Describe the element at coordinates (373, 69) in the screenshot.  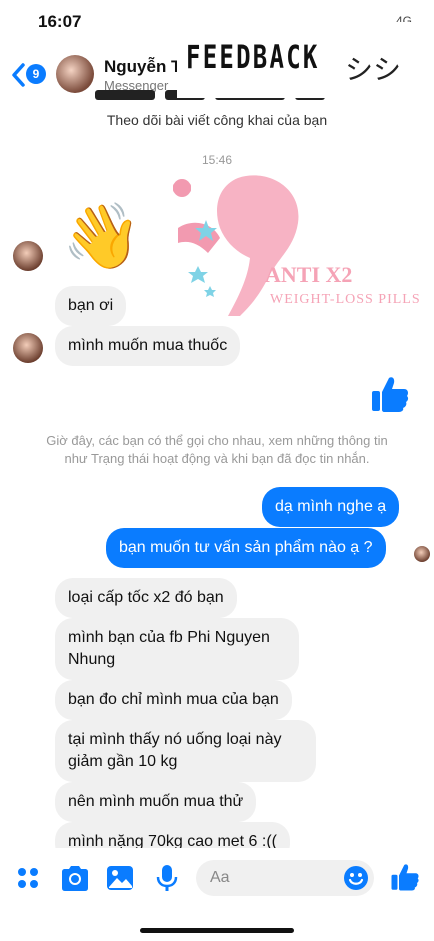
I see `feedback-suffix: シシ` at that location.